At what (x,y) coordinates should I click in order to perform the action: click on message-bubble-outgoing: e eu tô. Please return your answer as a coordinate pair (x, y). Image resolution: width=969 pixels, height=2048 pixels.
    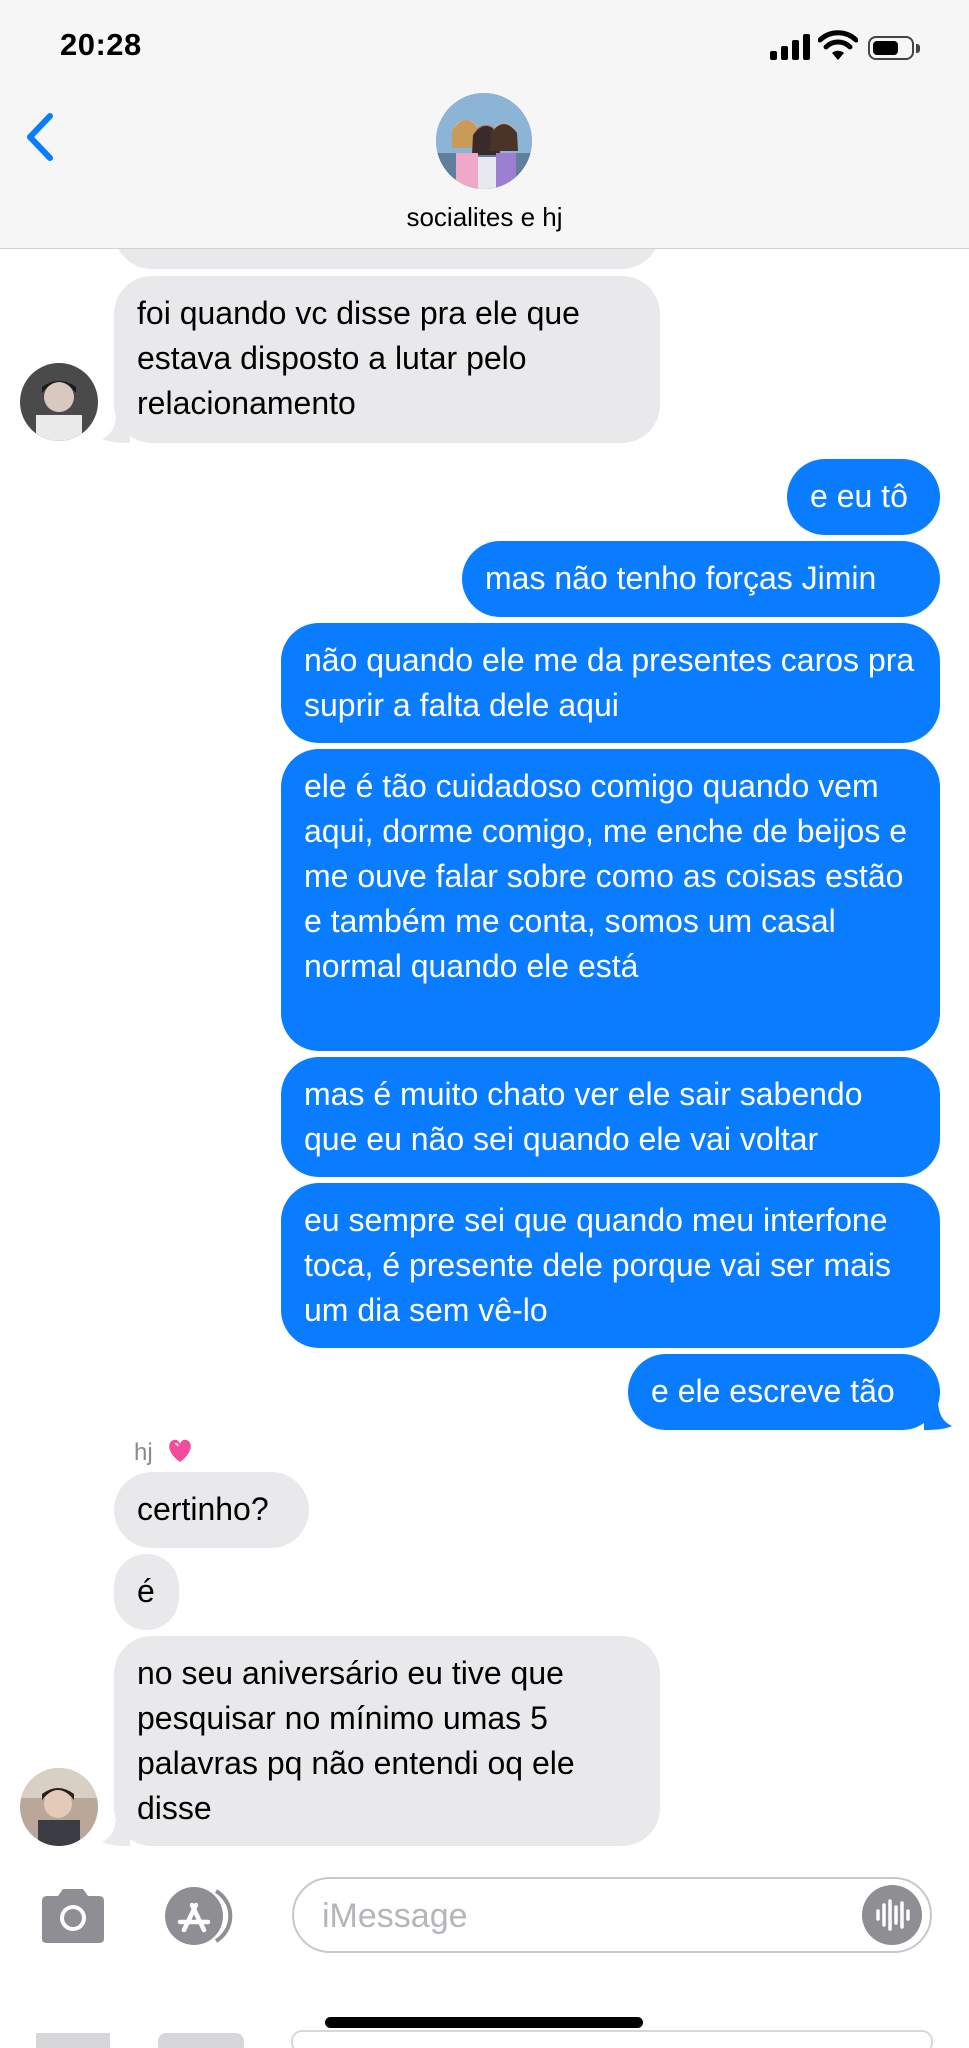
    Looking at the image, I should click on (863, 497).